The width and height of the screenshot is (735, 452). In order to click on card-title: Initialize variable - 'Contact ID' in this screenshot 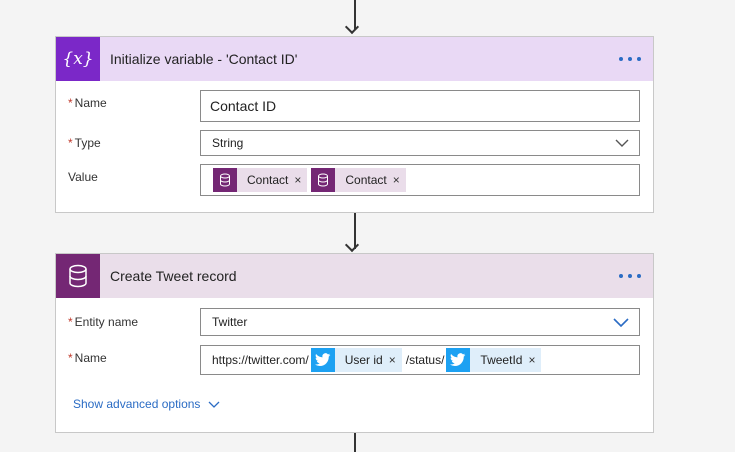, I will do `click(204, 59)`.